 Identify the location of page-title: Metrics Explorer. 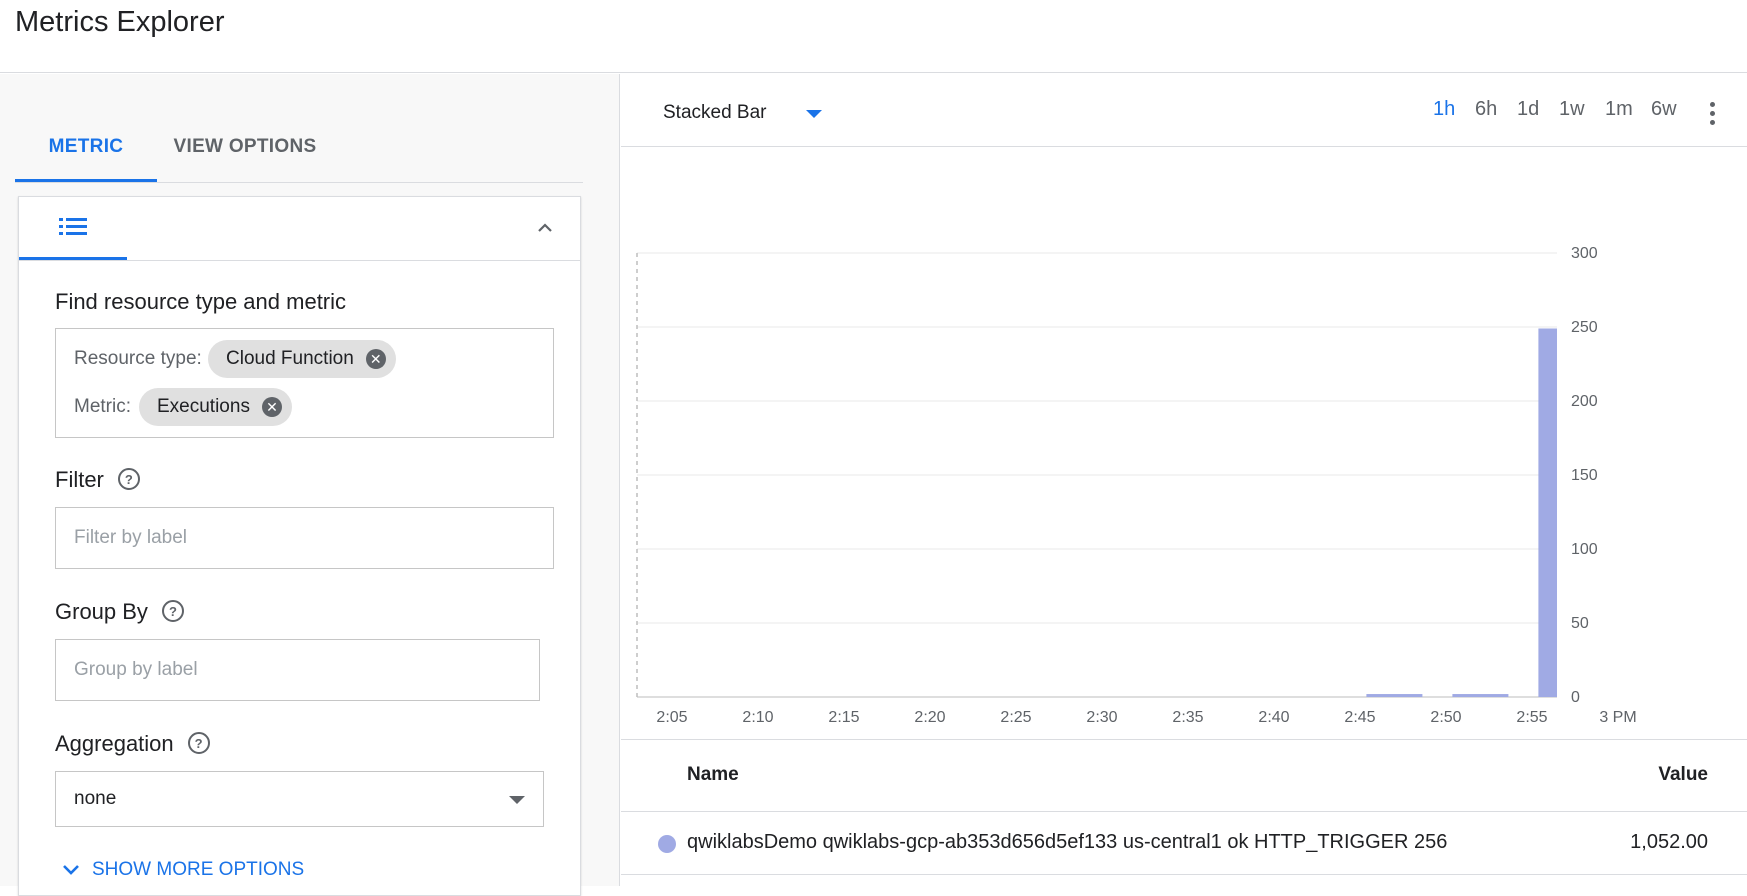
(120, 22).